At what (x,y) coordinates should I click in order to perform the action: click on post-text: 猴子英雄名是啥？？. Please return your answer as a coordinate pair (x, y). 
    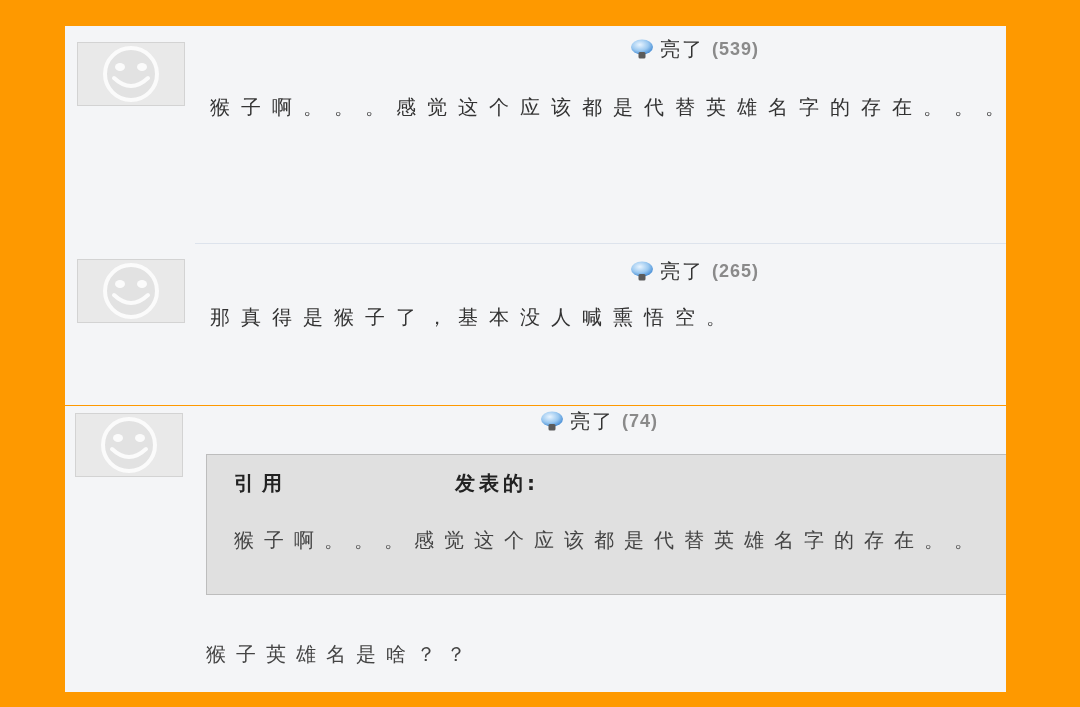
    Looking at the image, I should click on (341, 654).